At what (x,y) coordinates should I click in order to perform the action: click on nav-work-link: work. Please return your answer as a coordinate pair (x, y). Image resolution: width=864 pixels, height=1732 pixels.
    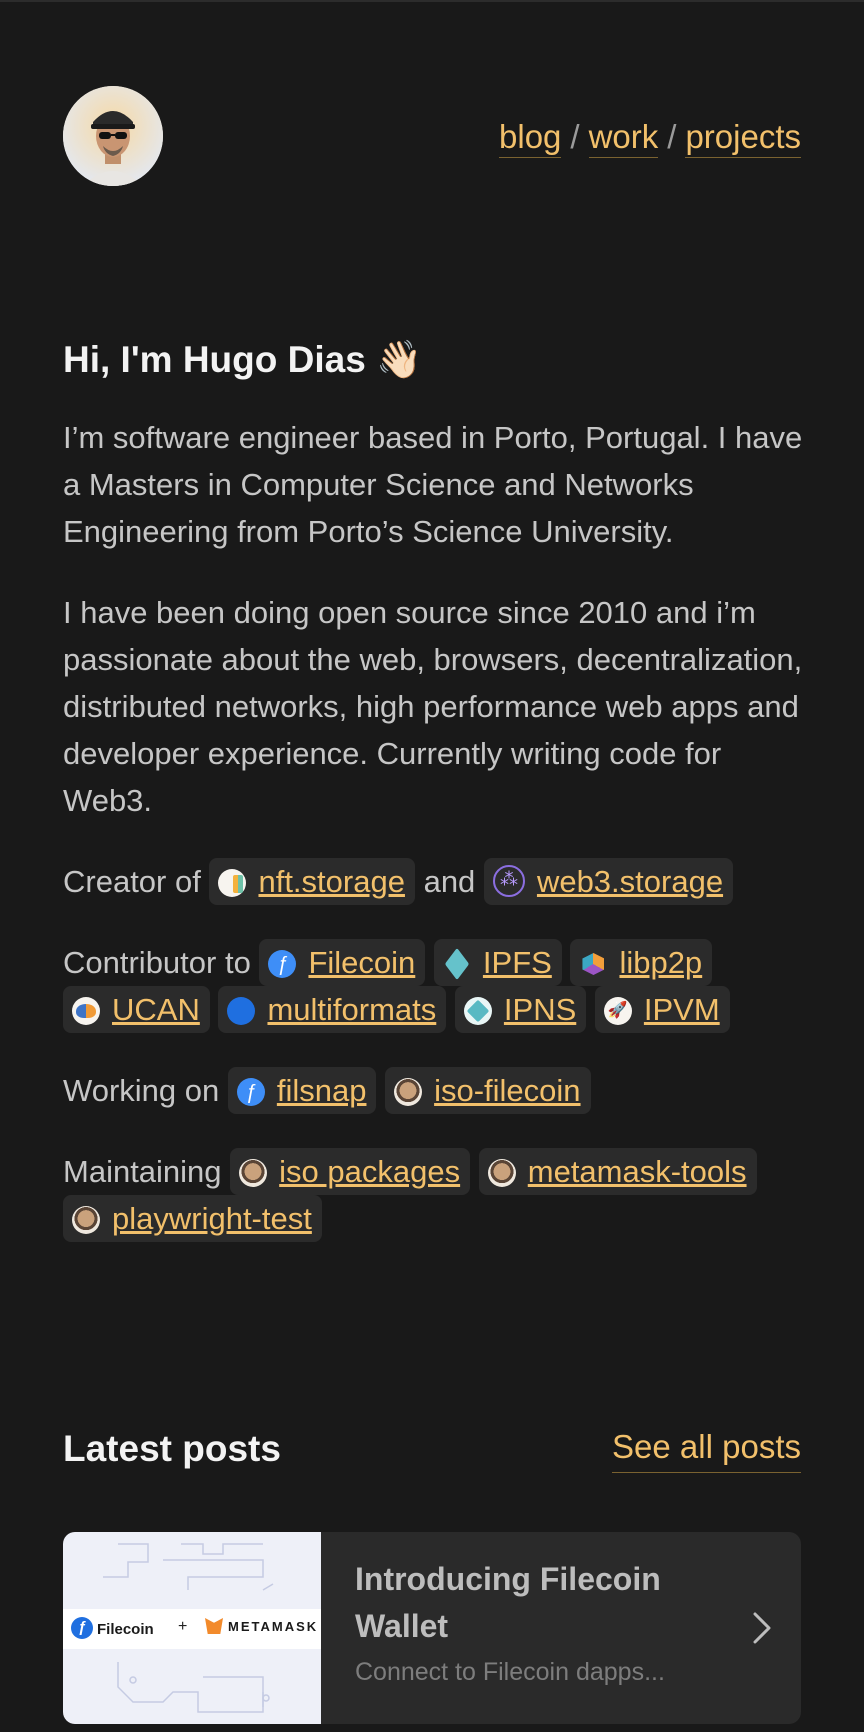
    Looking at the image, I should click on (623, 138).